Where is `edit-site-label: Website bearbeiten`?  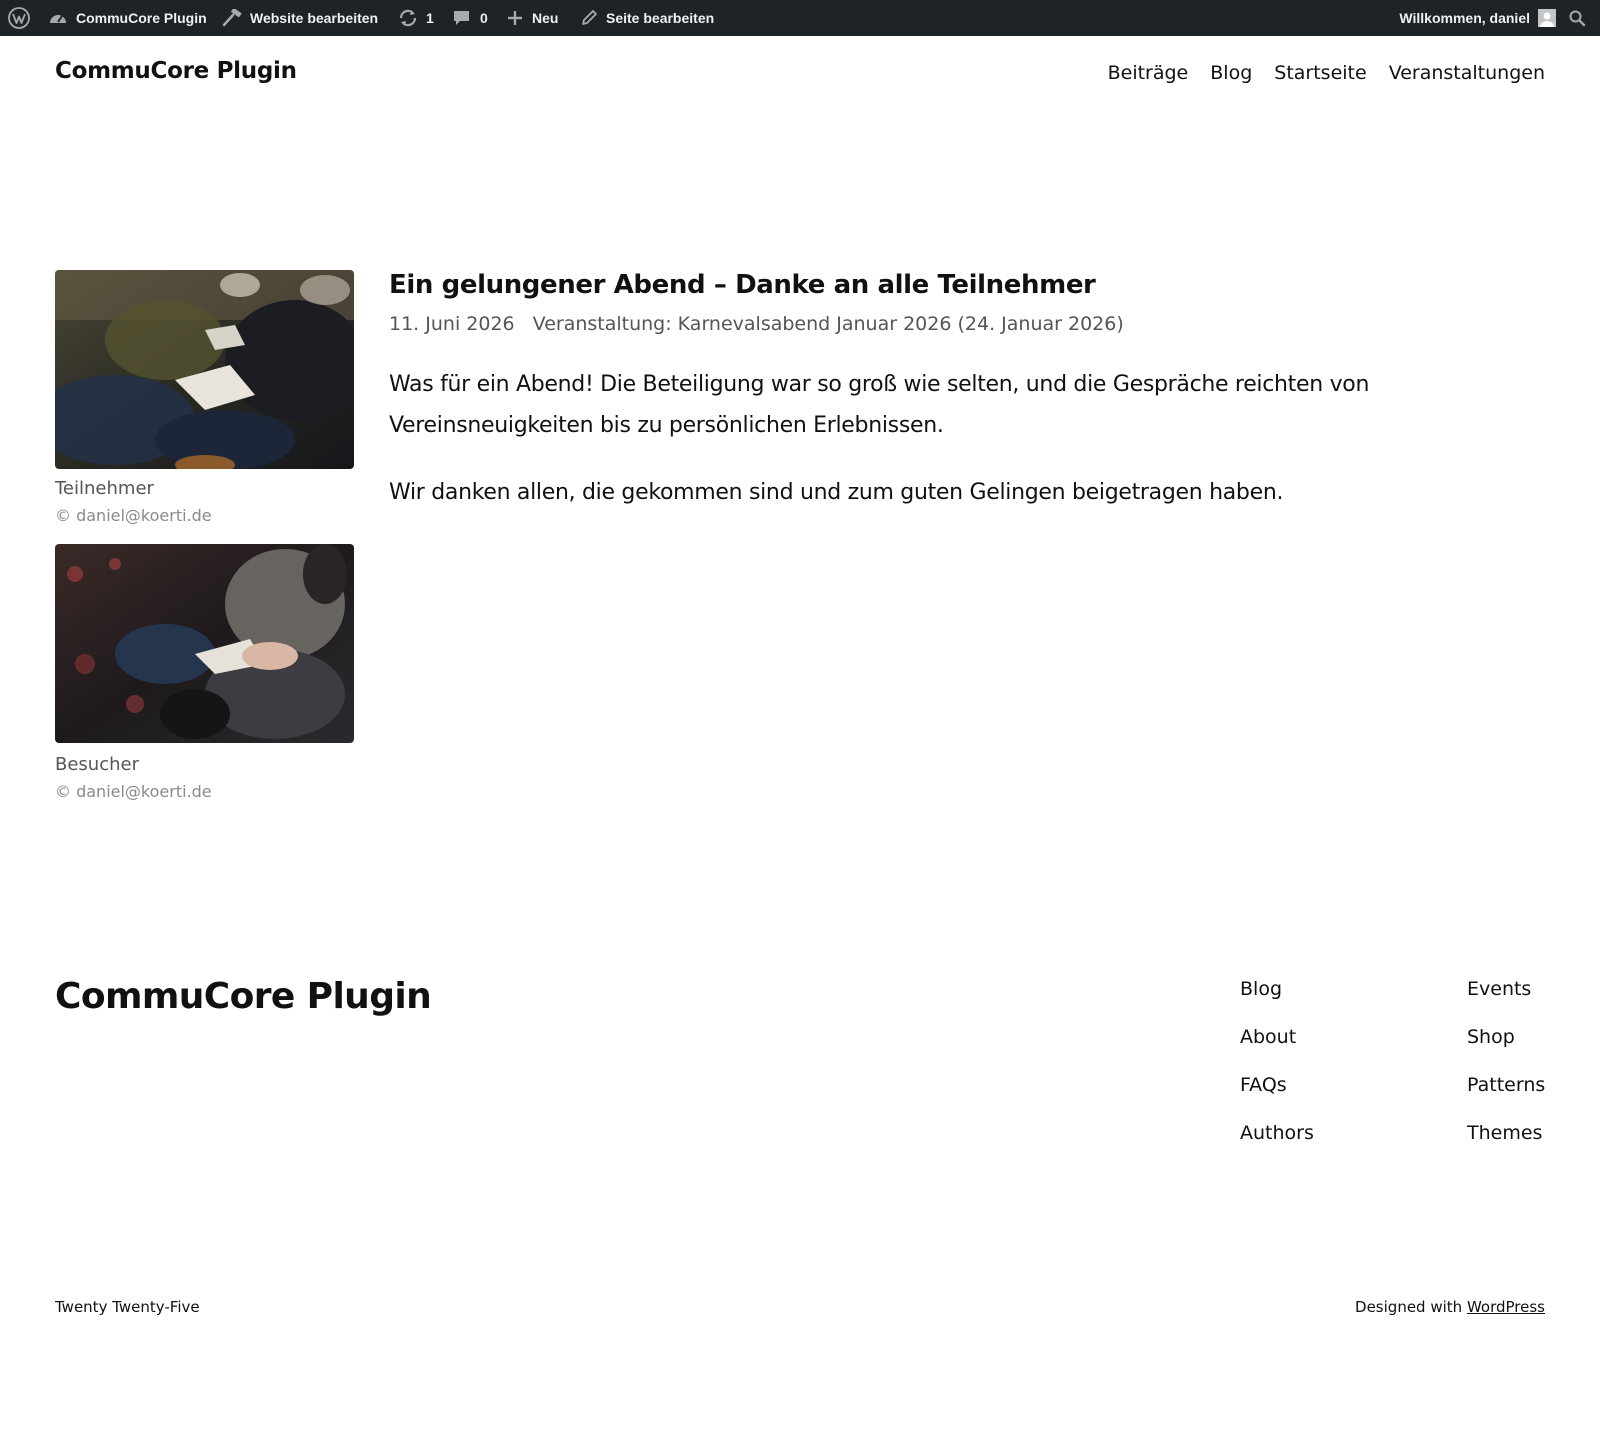
edit-site-label: Website bearbeiten is located at coordinates (314, 18).